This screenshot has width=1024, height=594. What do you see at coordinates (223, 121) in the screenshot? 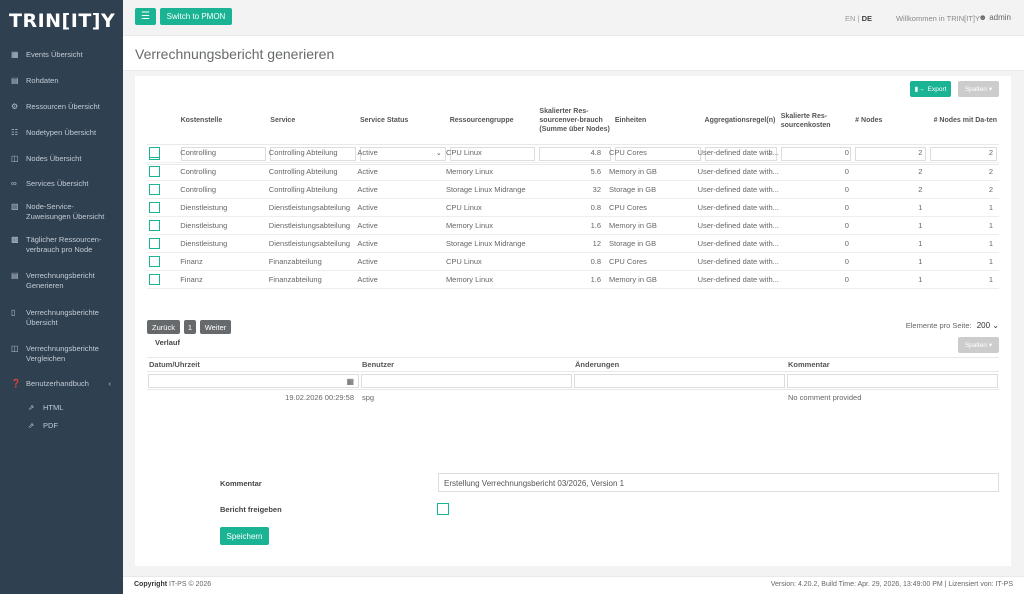
I see `col-kostenstelle: Kostenstelle` at bounding box center [223, 121].